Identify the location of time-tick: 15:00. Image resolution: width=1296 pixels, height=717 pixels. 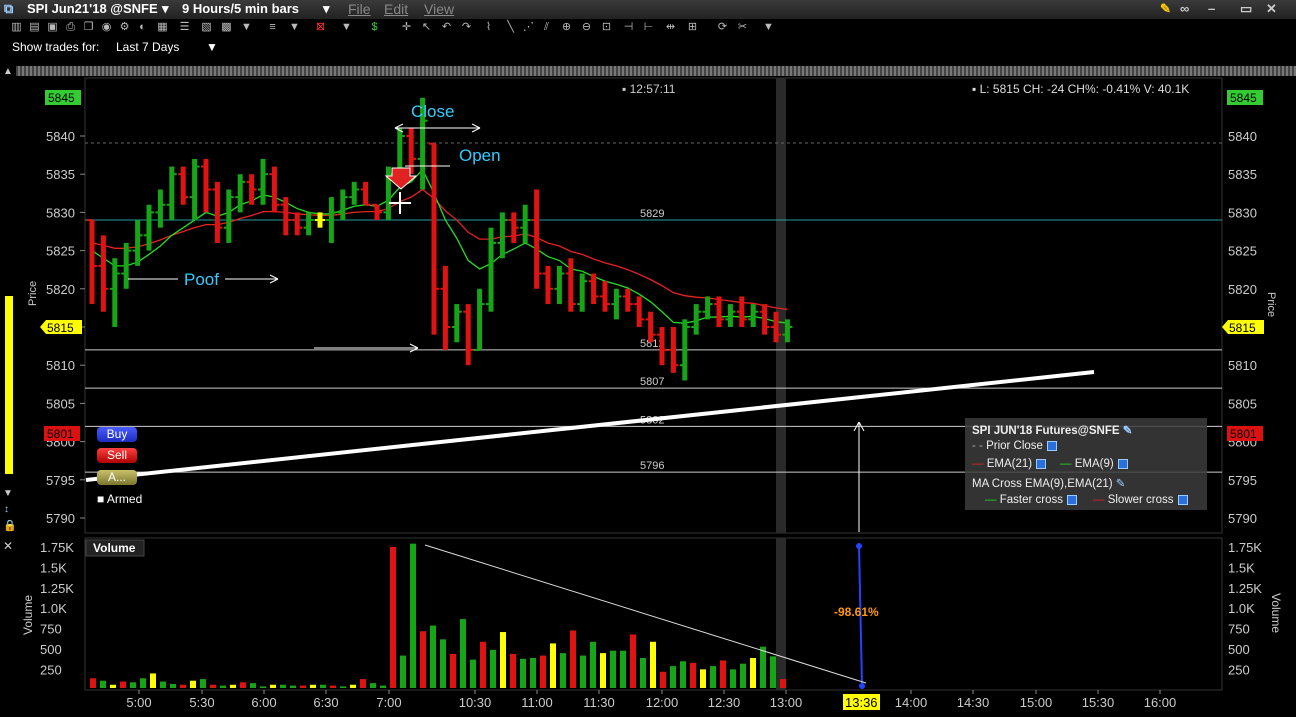
(1036, 702).